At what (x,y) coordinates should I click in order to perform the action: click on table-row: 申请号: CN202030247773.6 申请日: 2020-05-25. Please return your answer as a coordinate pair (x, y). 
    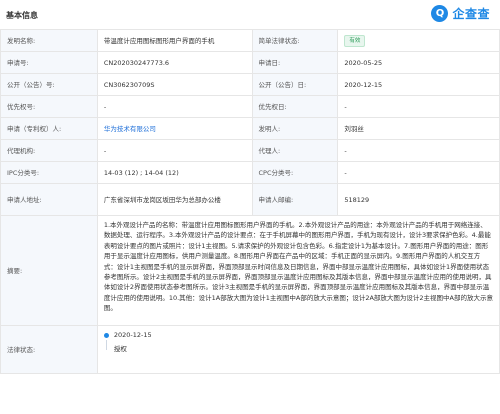
    Looking at the image, I should click on (250, 63).